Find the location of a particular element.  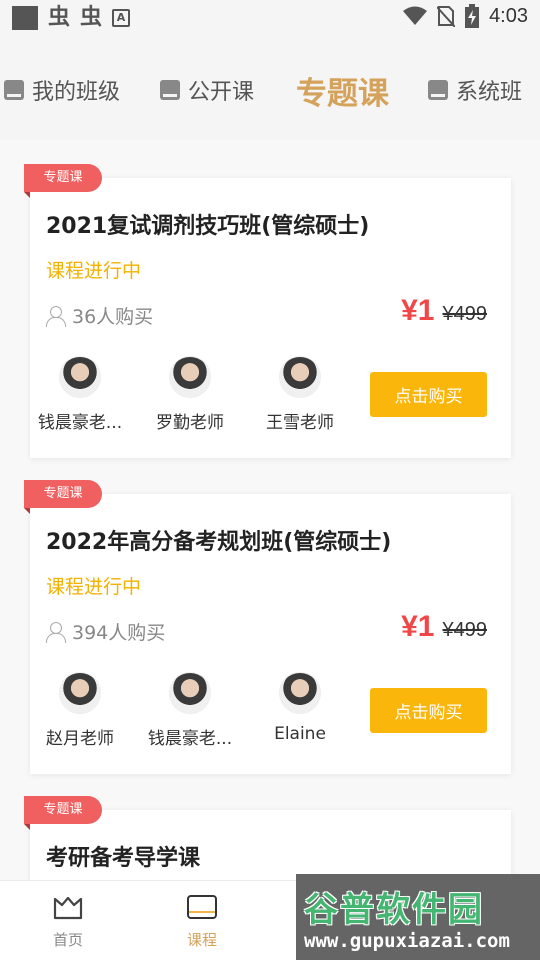

nav-label: 课程 is located at coordinates (201, 940).